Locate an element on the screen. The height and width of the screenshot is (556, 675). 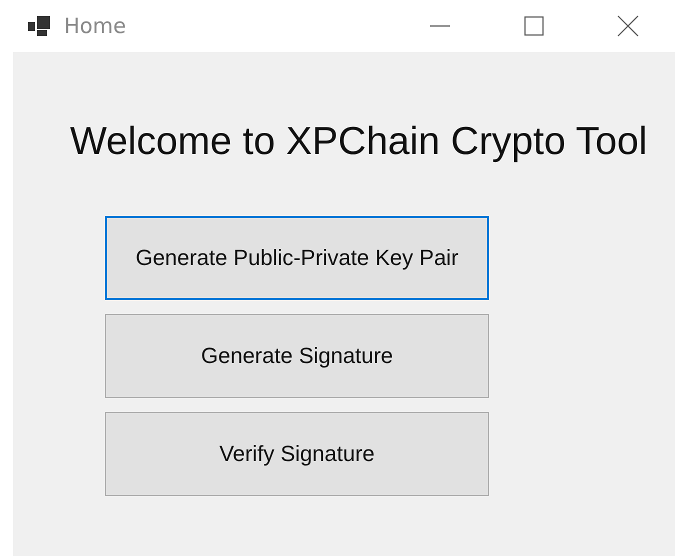
app-icon is located at coordinates (39, 26).